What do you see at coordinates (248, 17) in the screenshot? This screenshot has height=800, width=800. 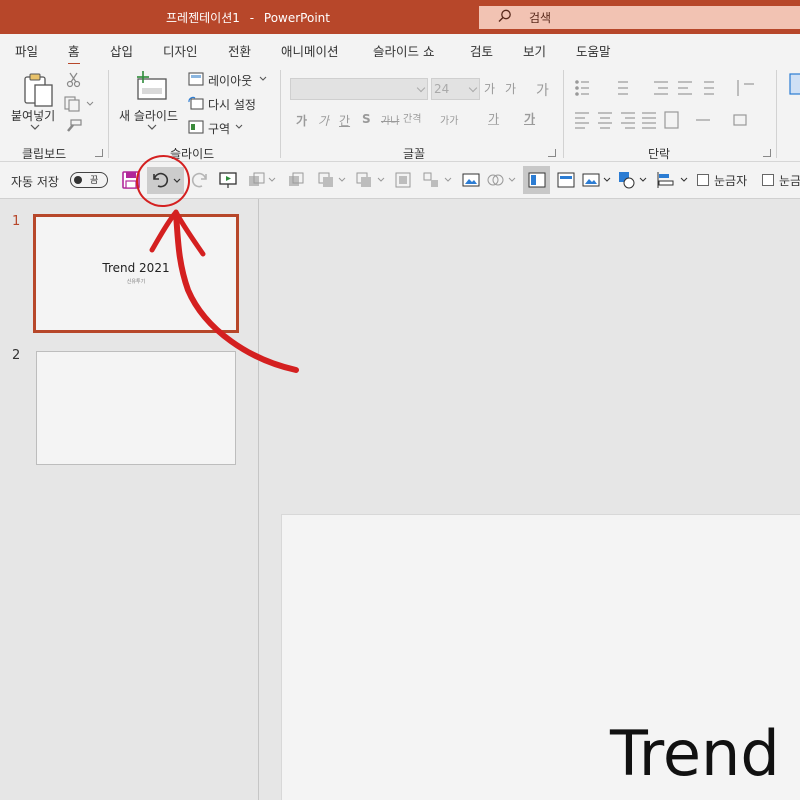 I see `window-title: 프레젠테이션1 - PowerPoint` at bounding box center [248, 17].